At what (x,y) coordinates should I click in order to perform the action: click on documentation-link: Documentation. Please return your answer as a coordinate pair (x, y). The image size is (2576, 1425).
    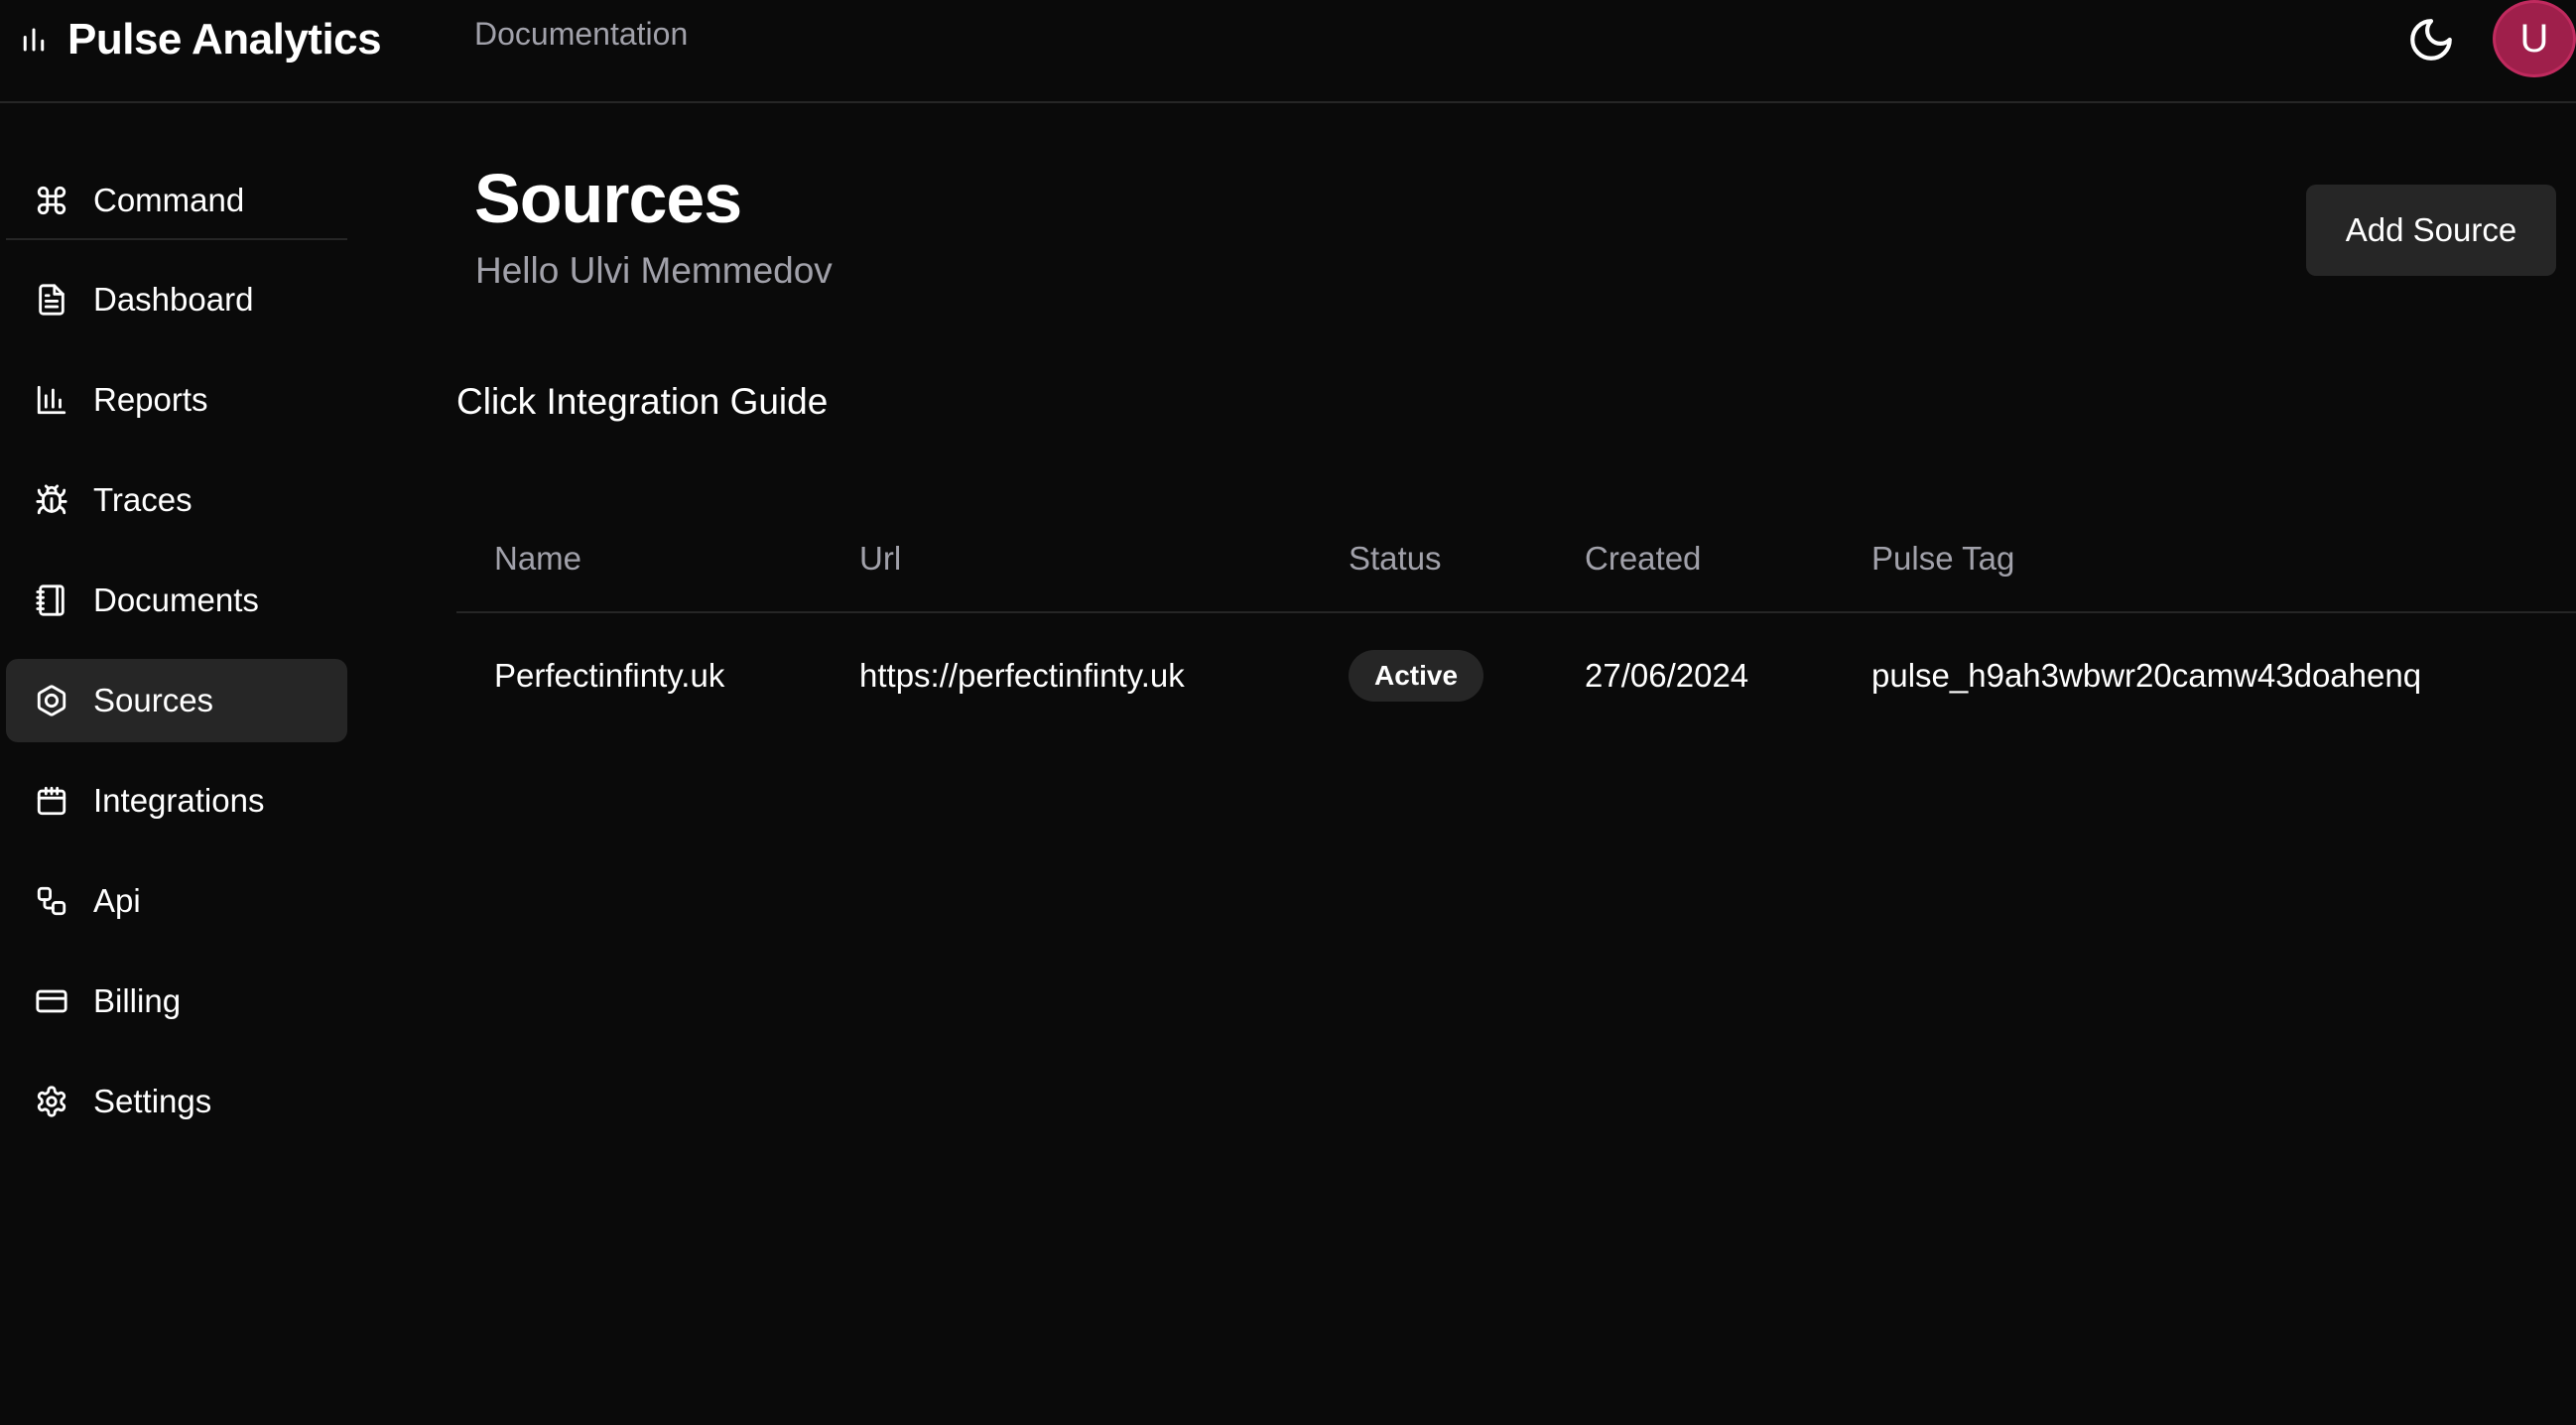
    Looking at the image, I should click on (581, 34).